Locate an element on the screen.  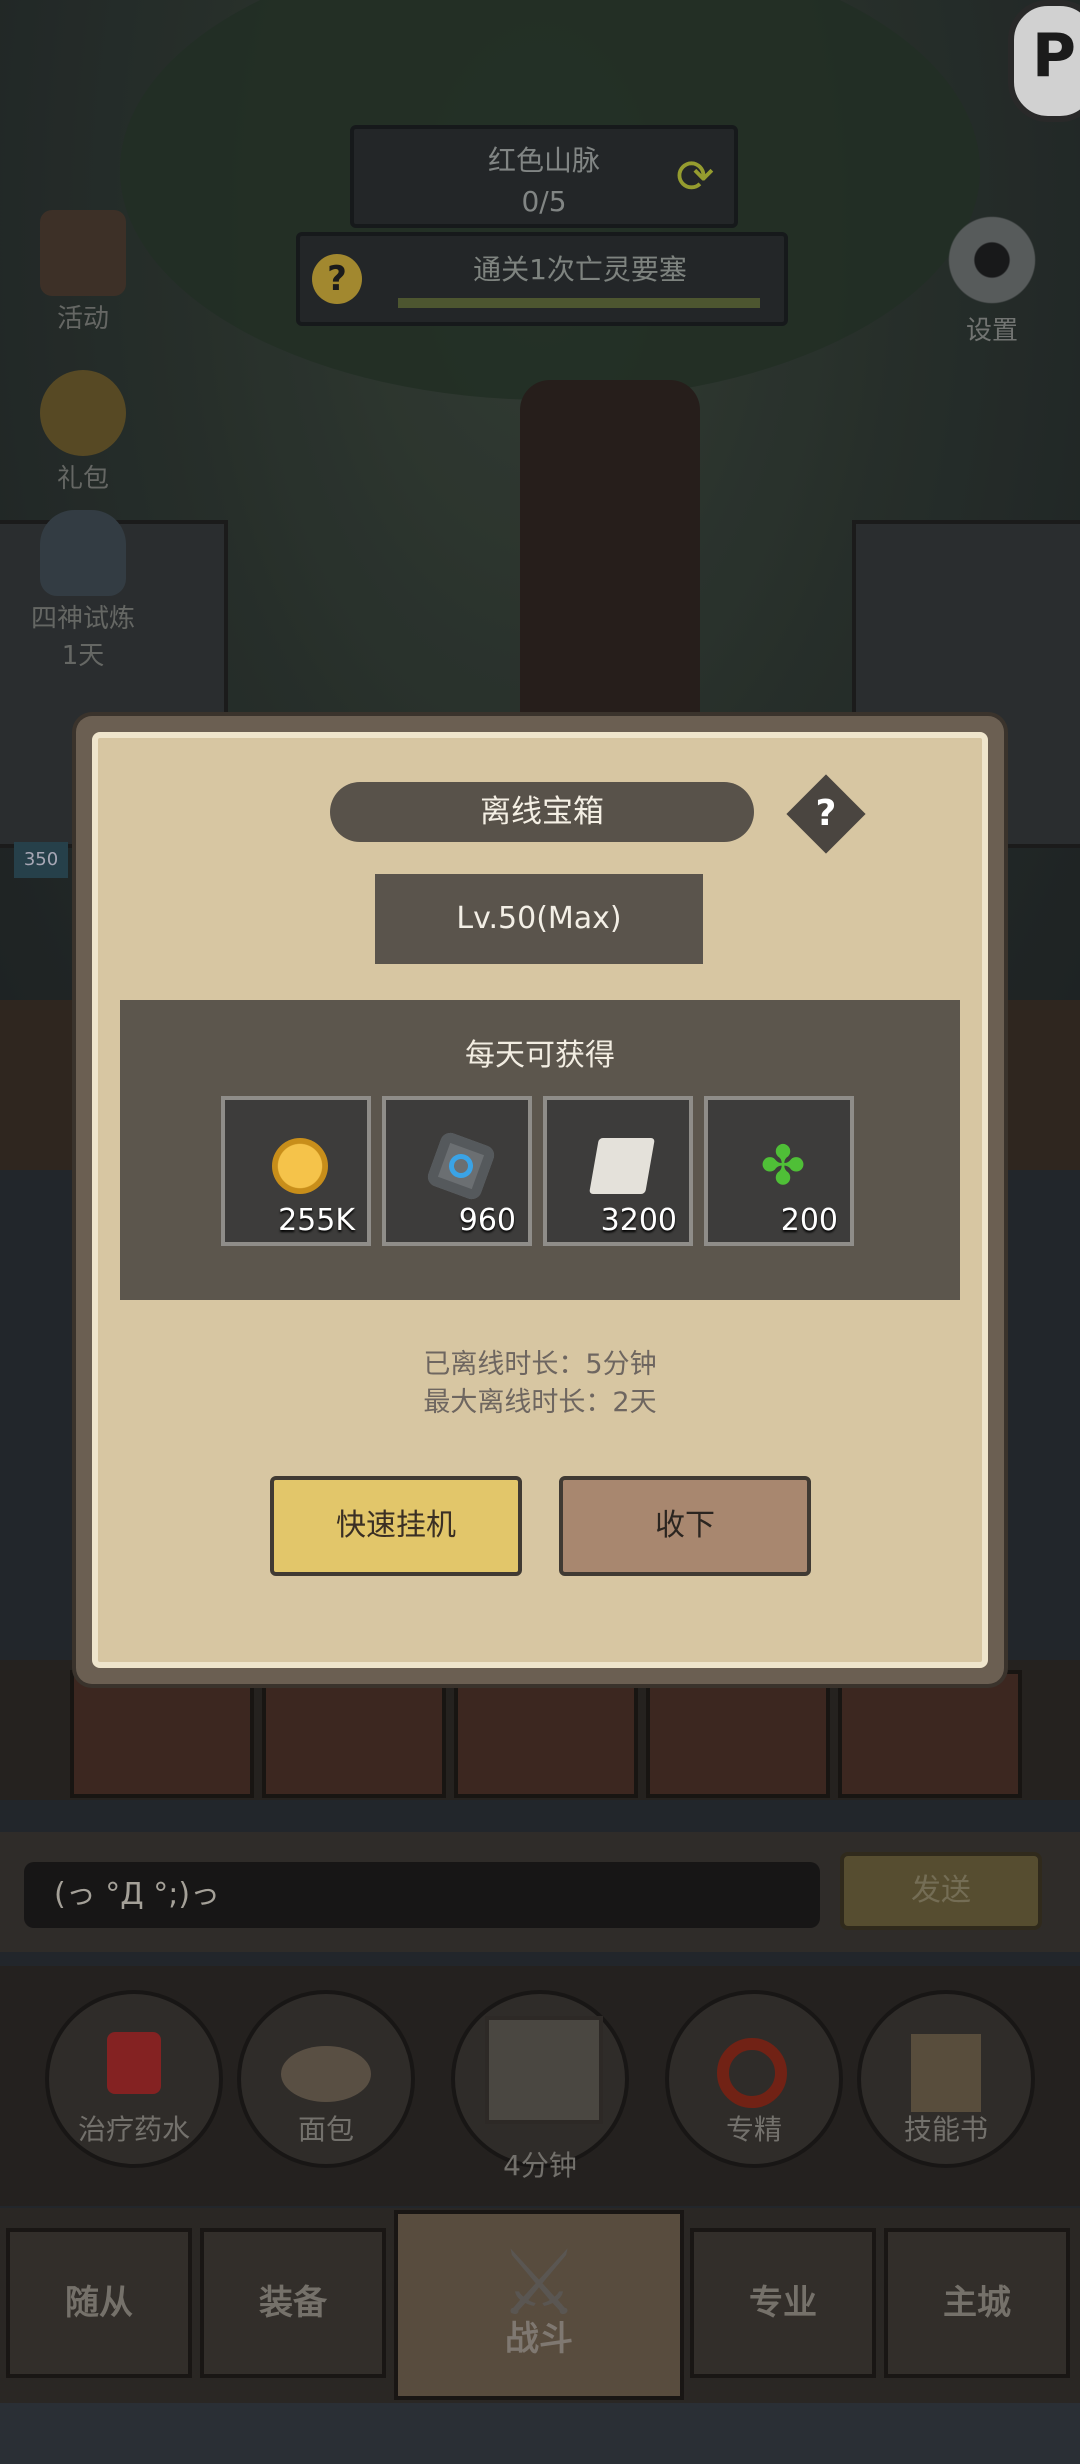
chest-level: Lv.50(Max) is located at coordinates (539, 919).